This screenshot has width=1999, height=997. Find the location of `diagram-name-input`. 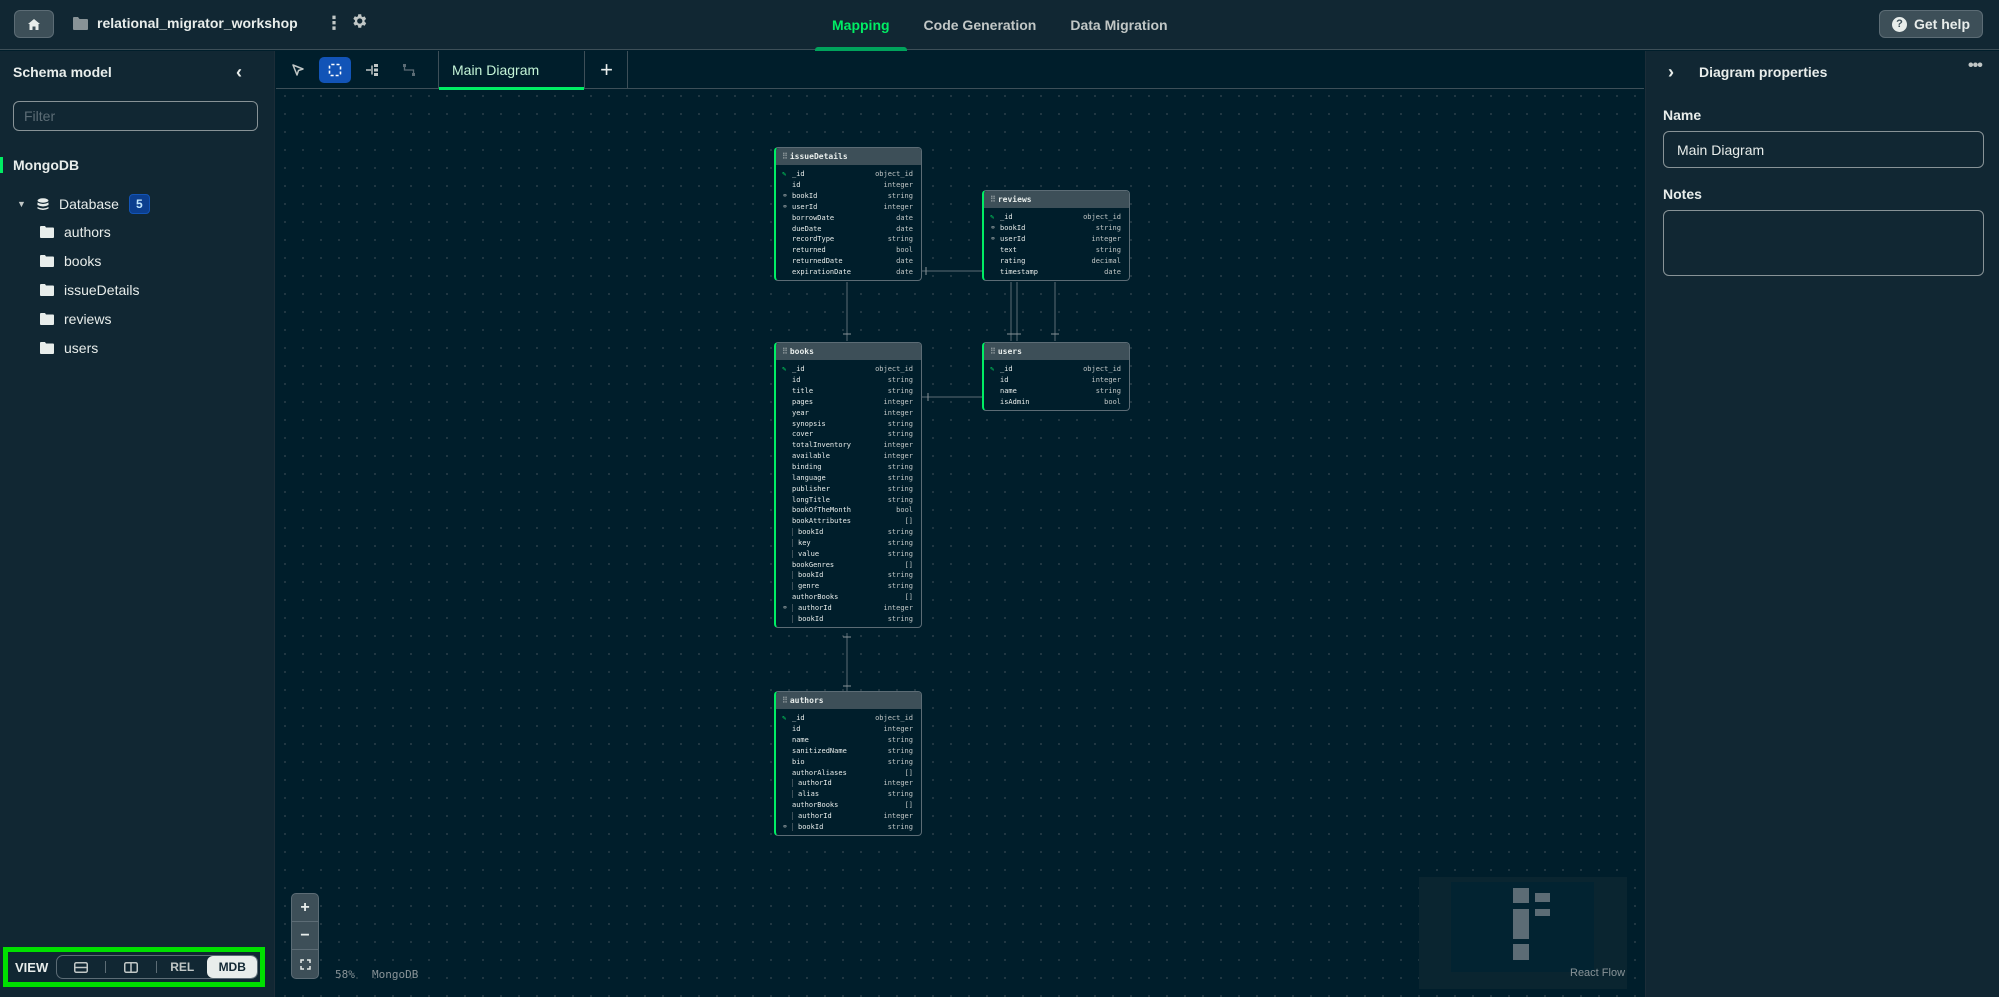

diagram-name-input is located at coordinates (1823, 149).